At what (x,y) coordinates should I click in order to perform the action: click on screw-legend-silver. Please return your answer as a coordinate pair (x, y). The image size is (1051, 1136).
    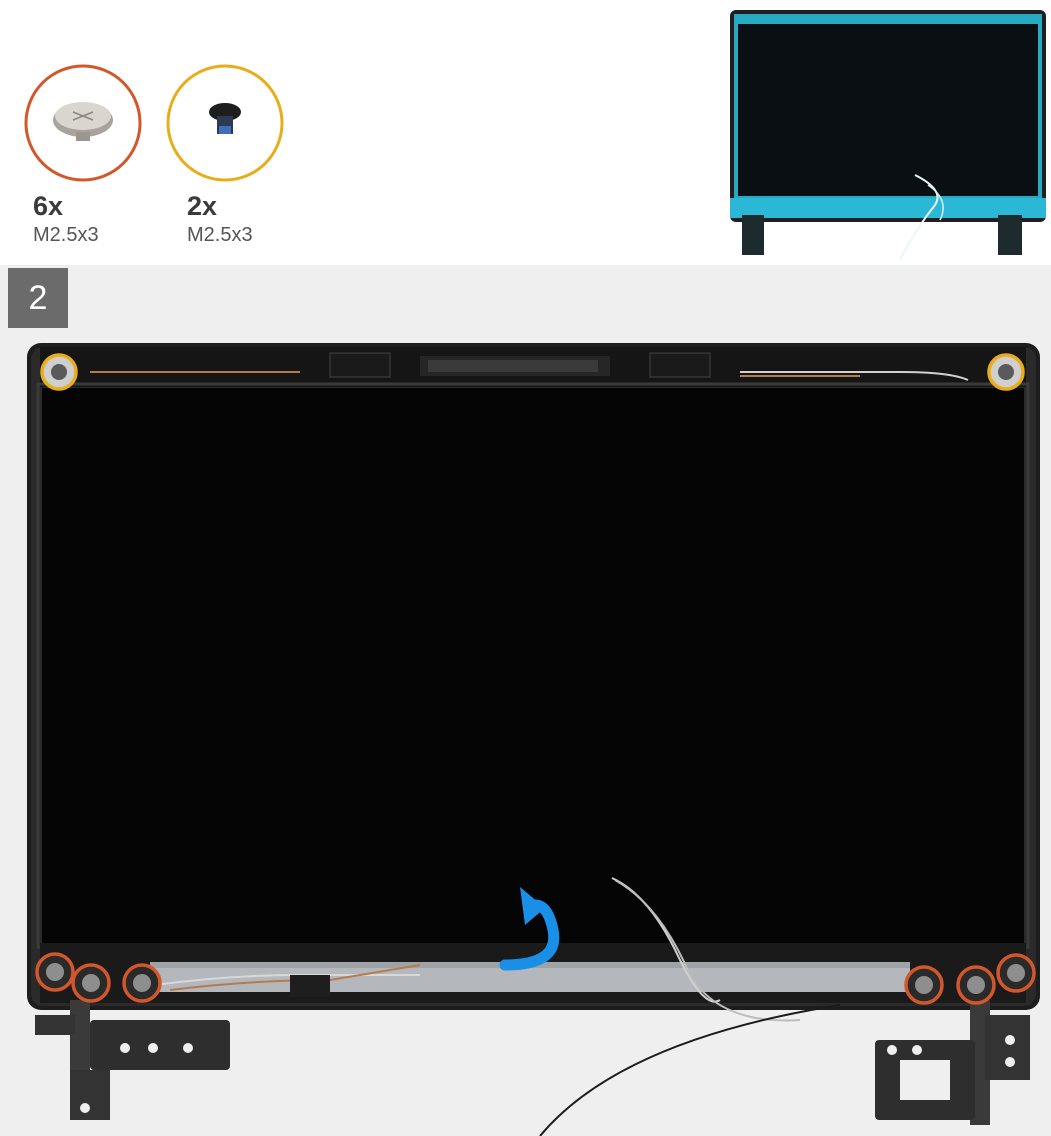
    Looking at the image, I should click on (83, 123).